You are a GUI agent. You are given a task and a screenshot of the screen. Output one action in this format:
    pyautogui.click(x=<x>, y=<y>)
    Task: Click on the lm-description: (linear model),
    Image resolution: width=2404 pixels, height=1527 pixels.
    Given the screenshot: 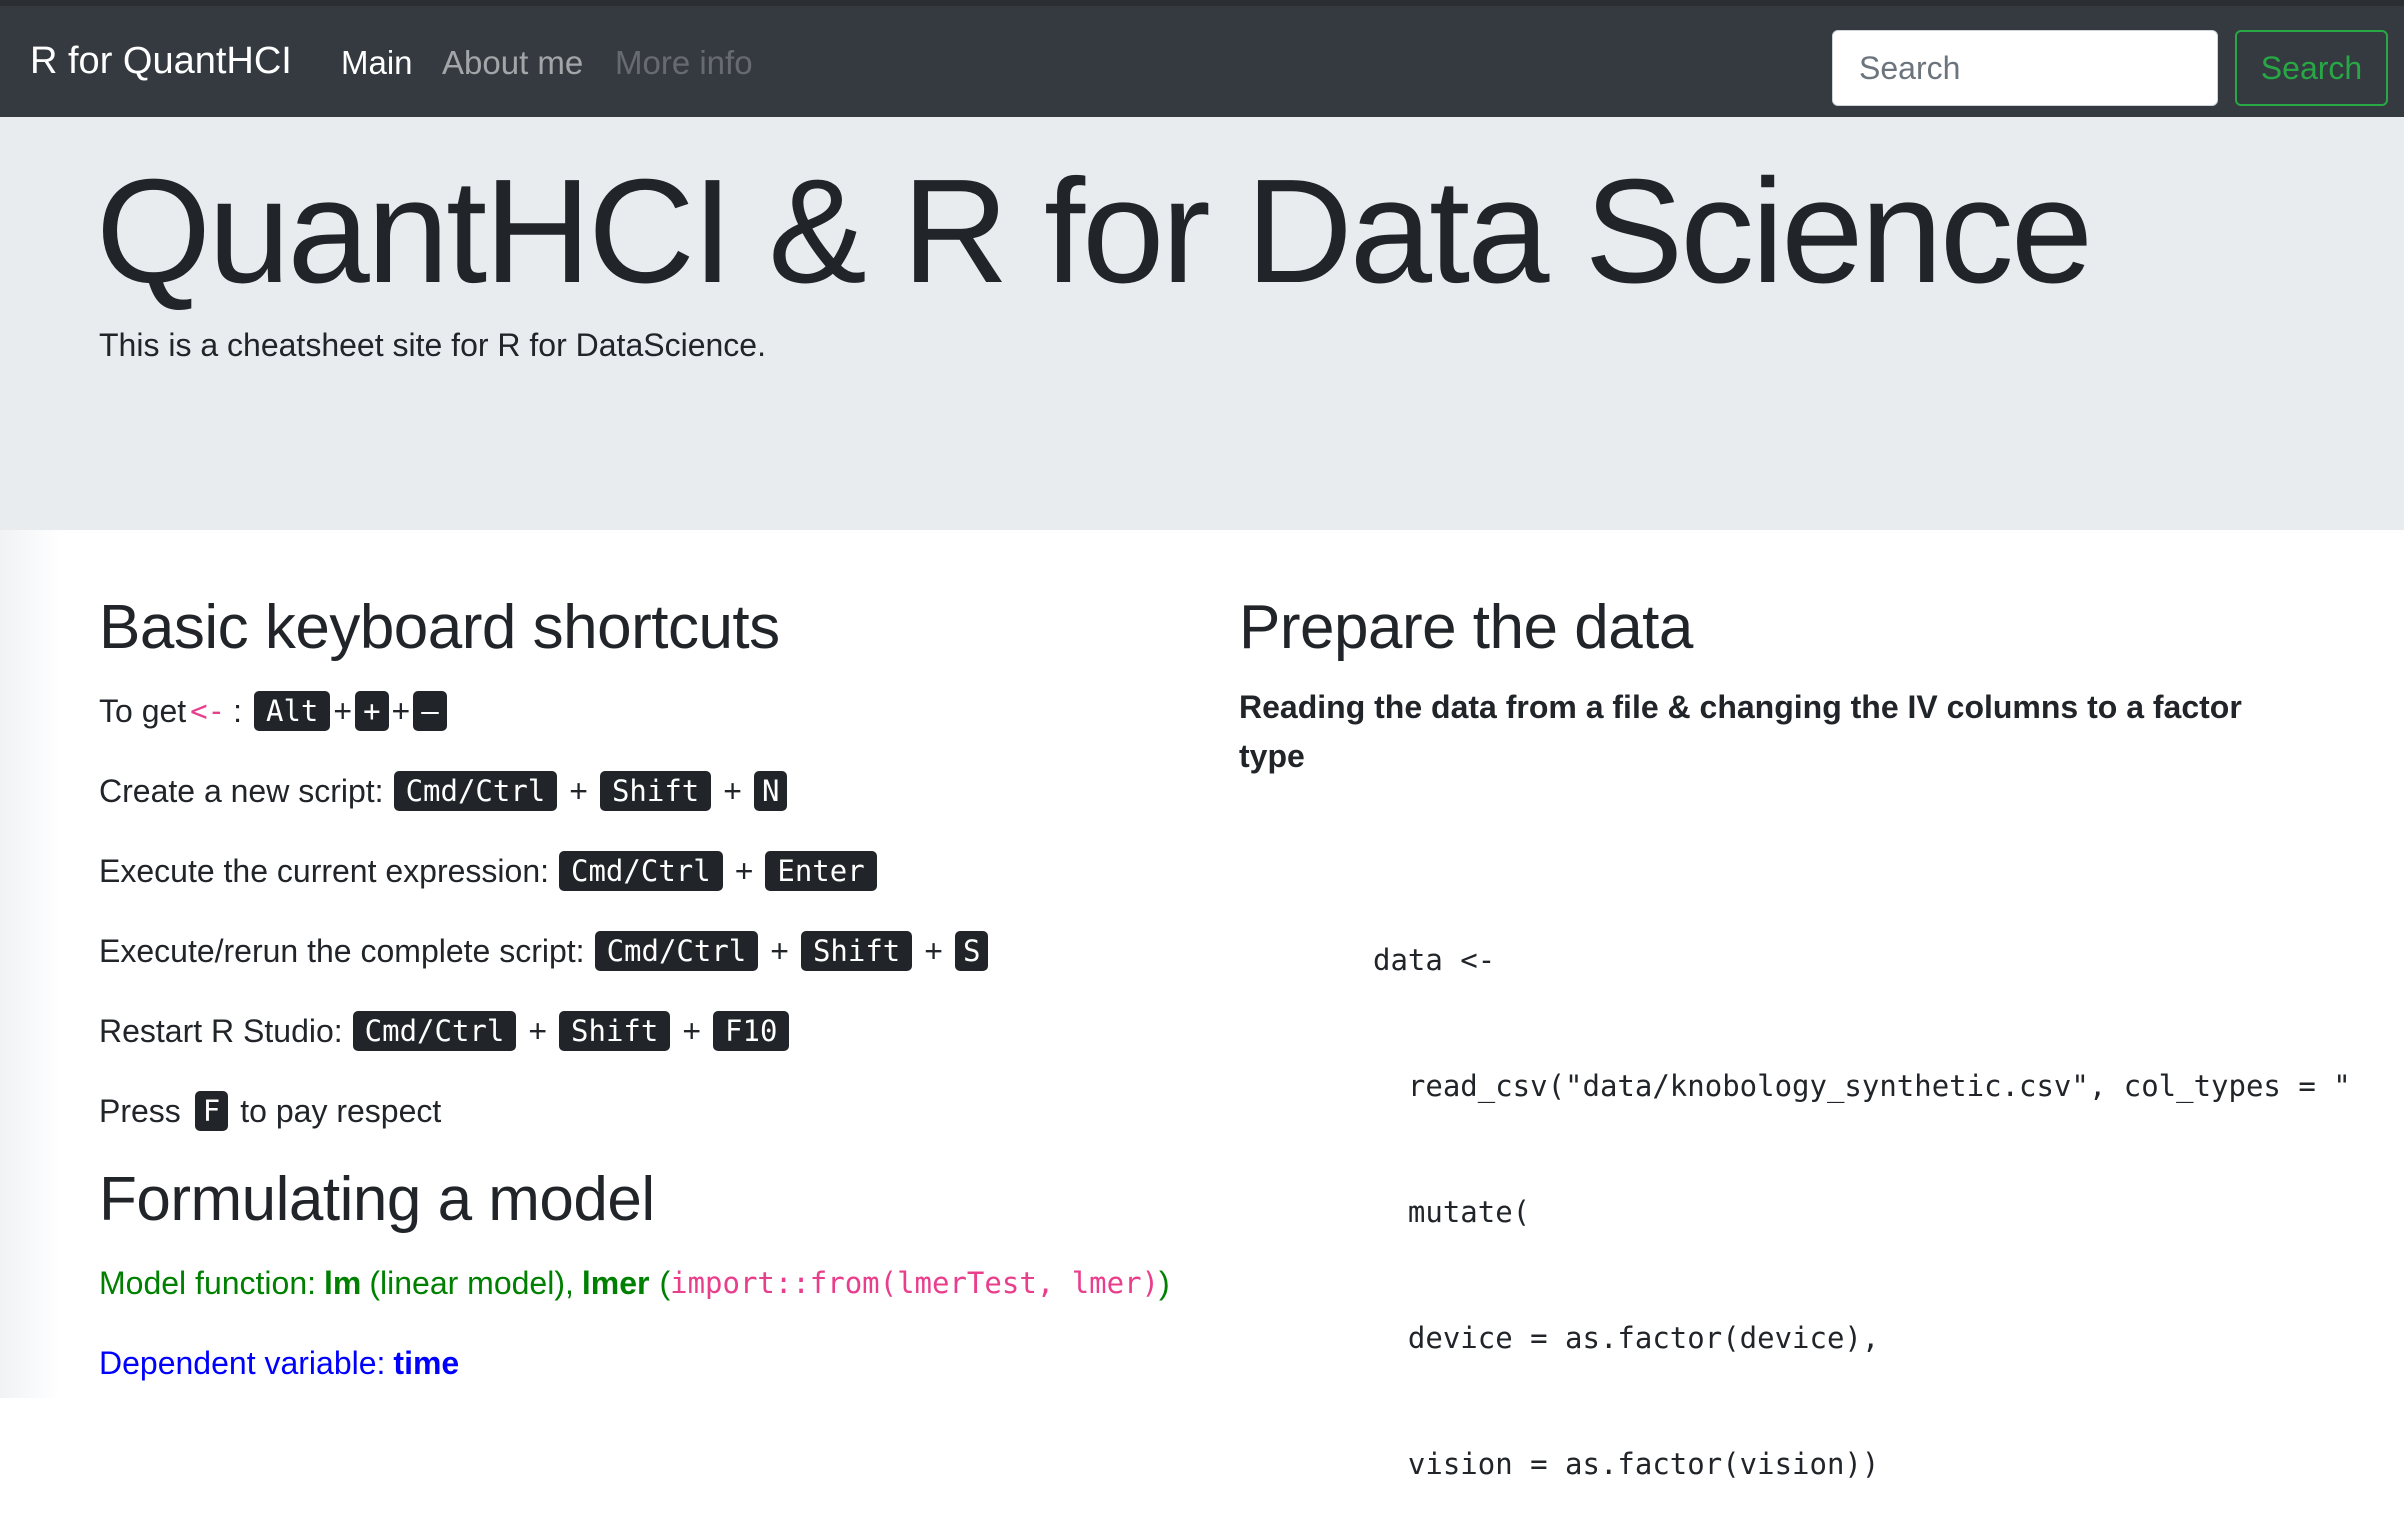 What is the action you would take?
    pyautogui.click(x=471, y=1282)
    